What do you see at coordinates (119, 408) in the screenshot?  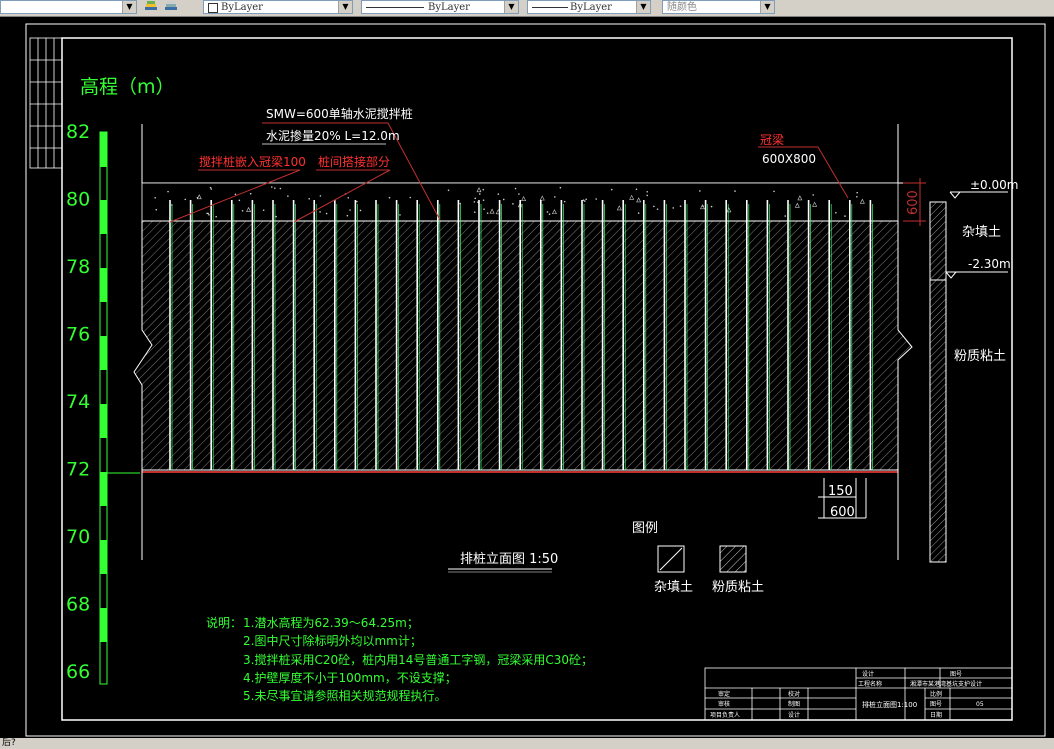 I see `elevation-scale-bar` at bounding box center [119, 408].